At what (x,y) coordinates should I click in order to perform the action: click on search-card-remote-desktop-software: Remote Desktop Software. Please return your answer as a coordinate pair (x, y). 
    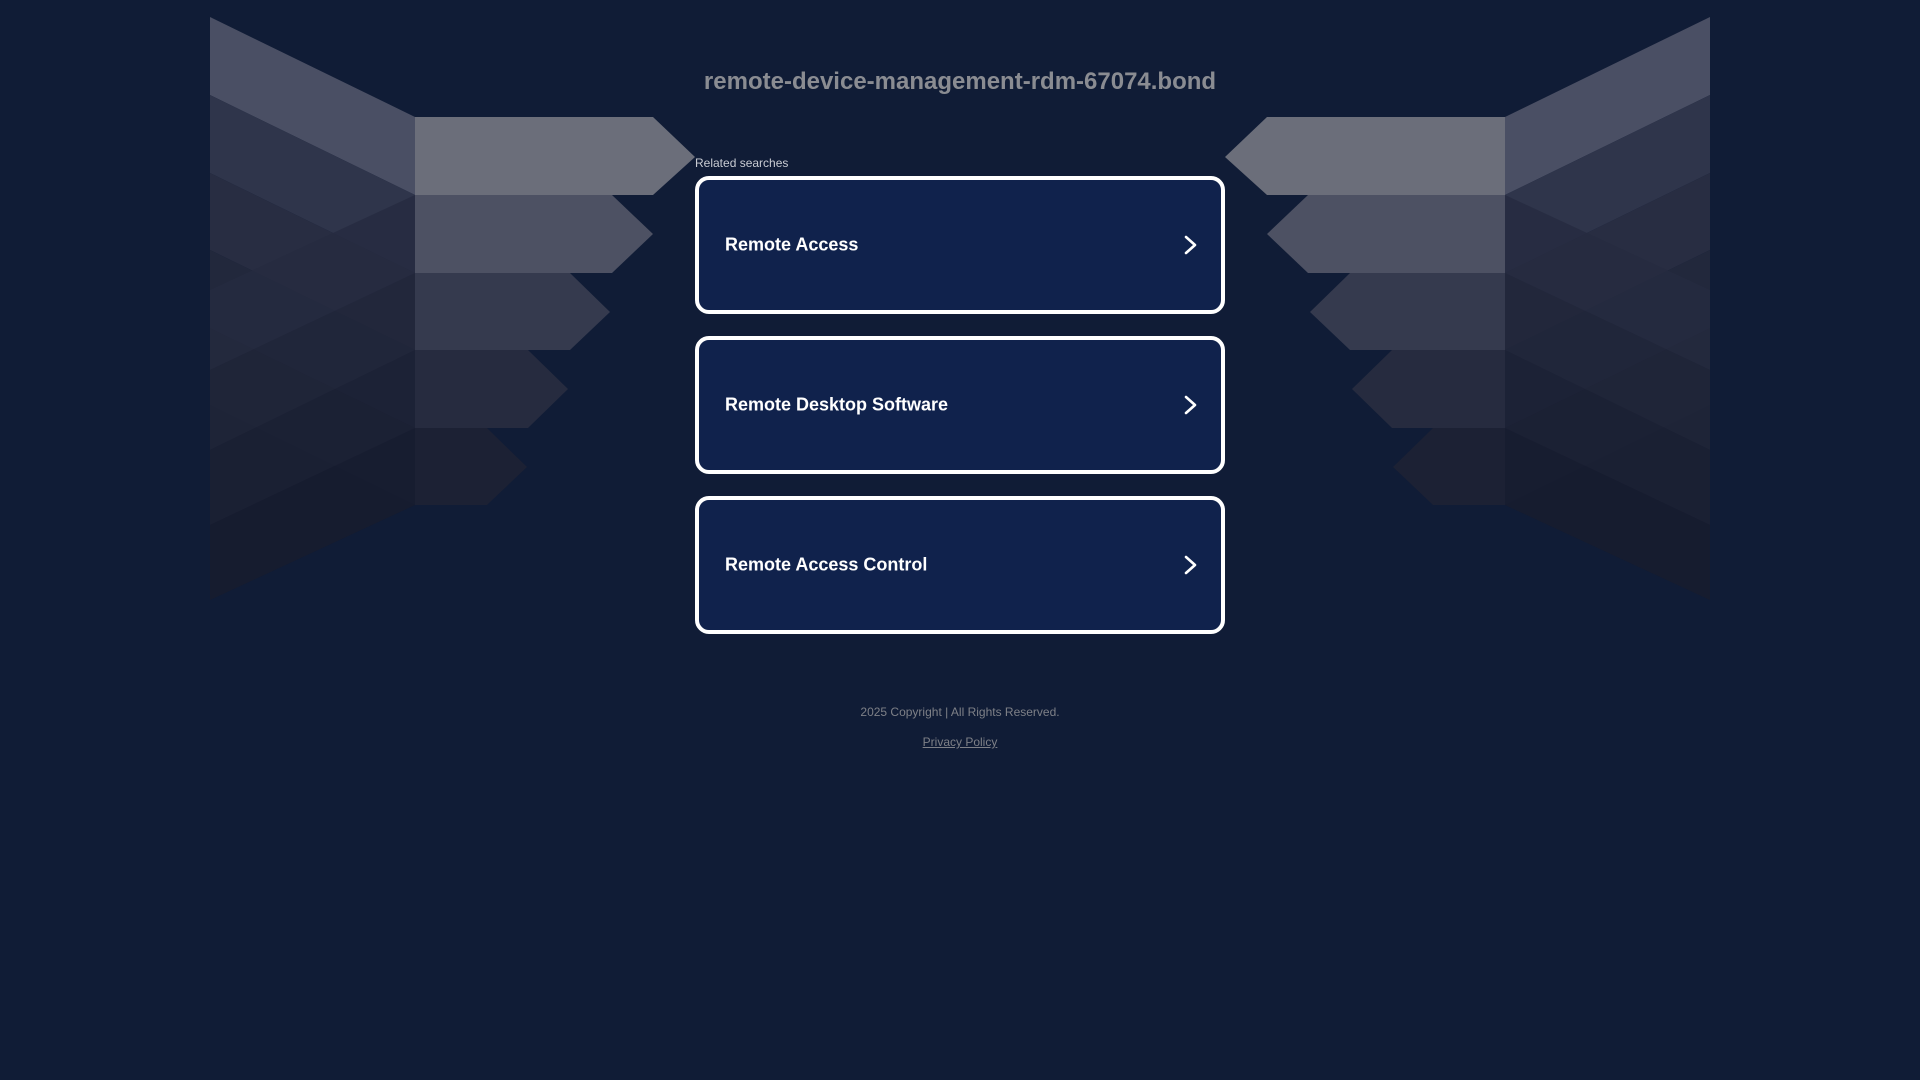
    Looking at the image, I should click on (960, 405).